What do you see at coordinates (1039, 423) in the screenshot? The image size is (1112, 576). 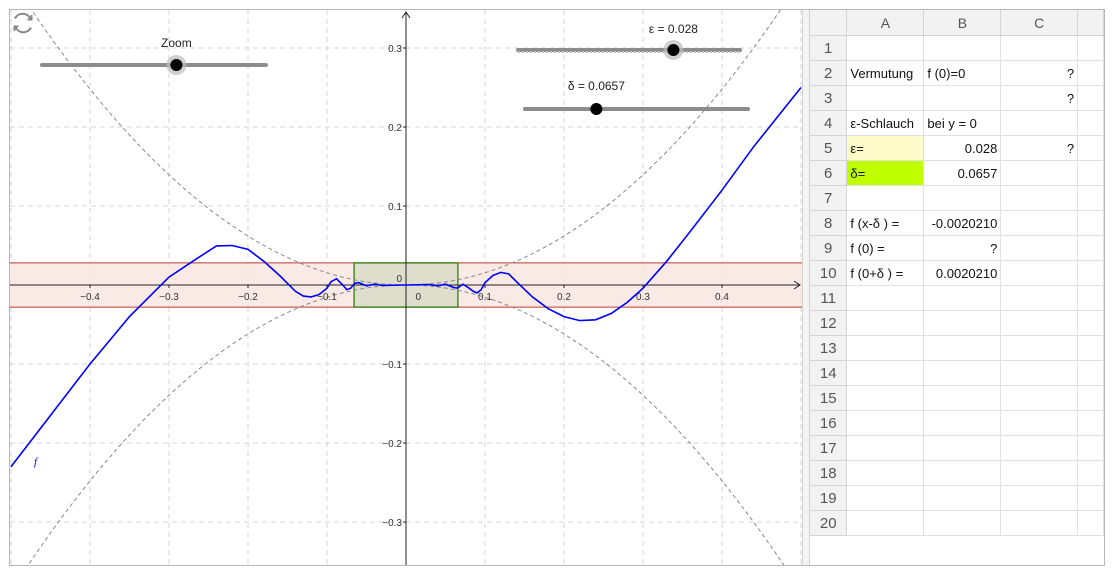 I see `cell-c16` at bounding box center [1039, 423].